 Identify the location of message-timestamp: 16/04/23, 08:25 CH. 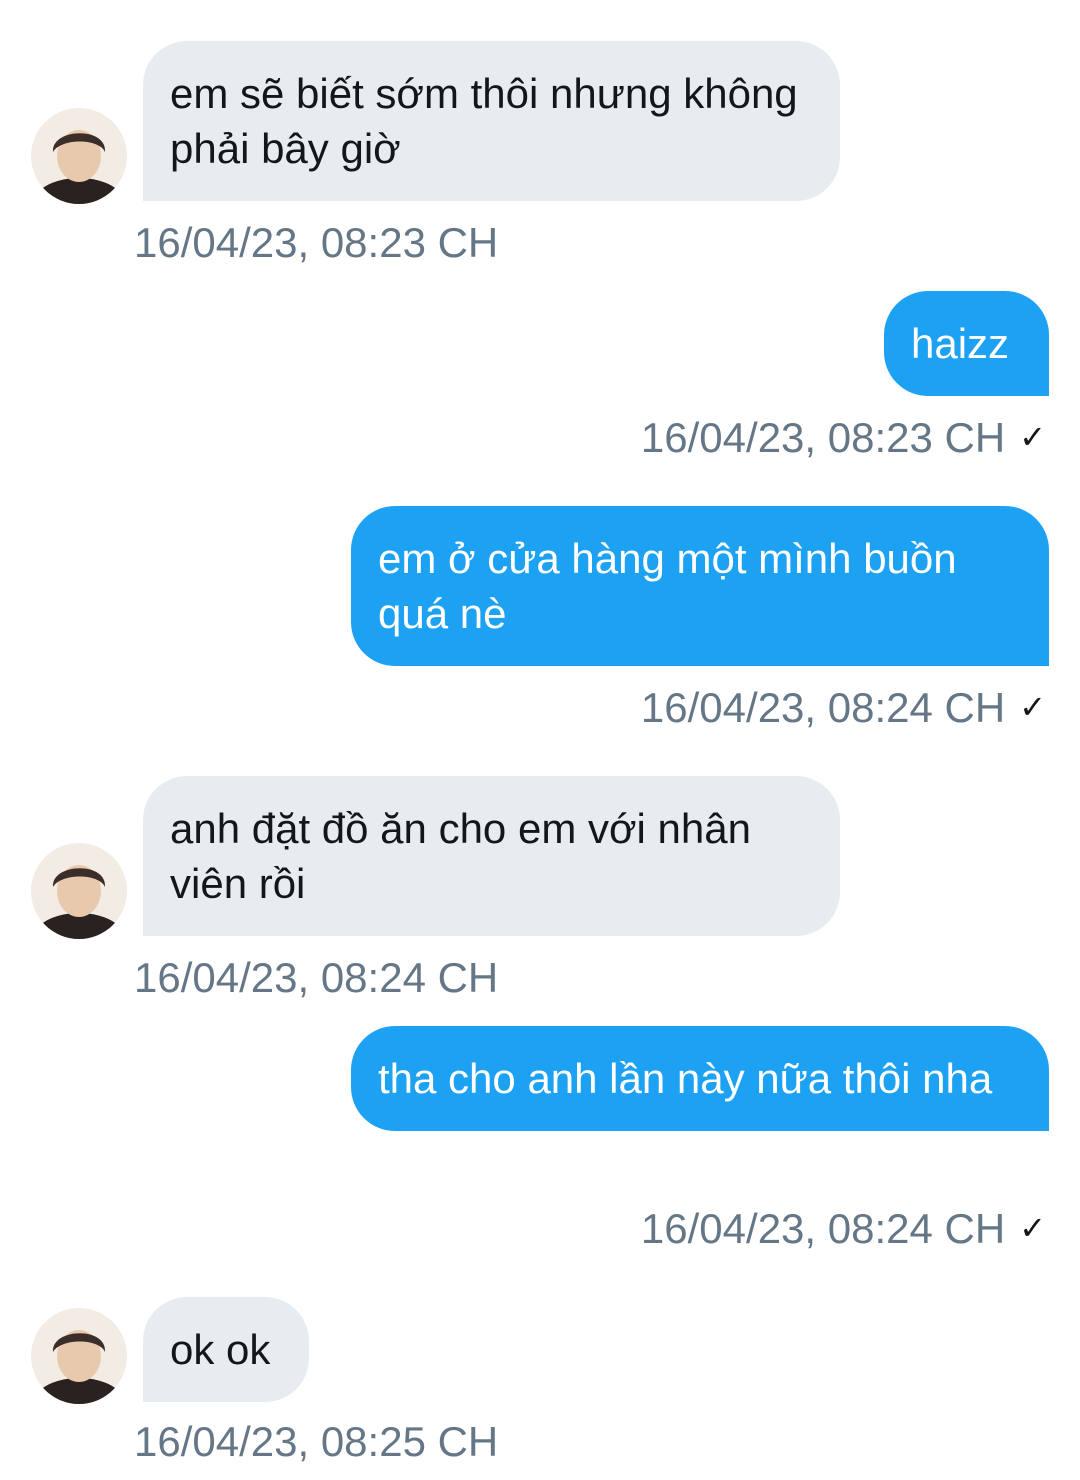
(316, 1442).